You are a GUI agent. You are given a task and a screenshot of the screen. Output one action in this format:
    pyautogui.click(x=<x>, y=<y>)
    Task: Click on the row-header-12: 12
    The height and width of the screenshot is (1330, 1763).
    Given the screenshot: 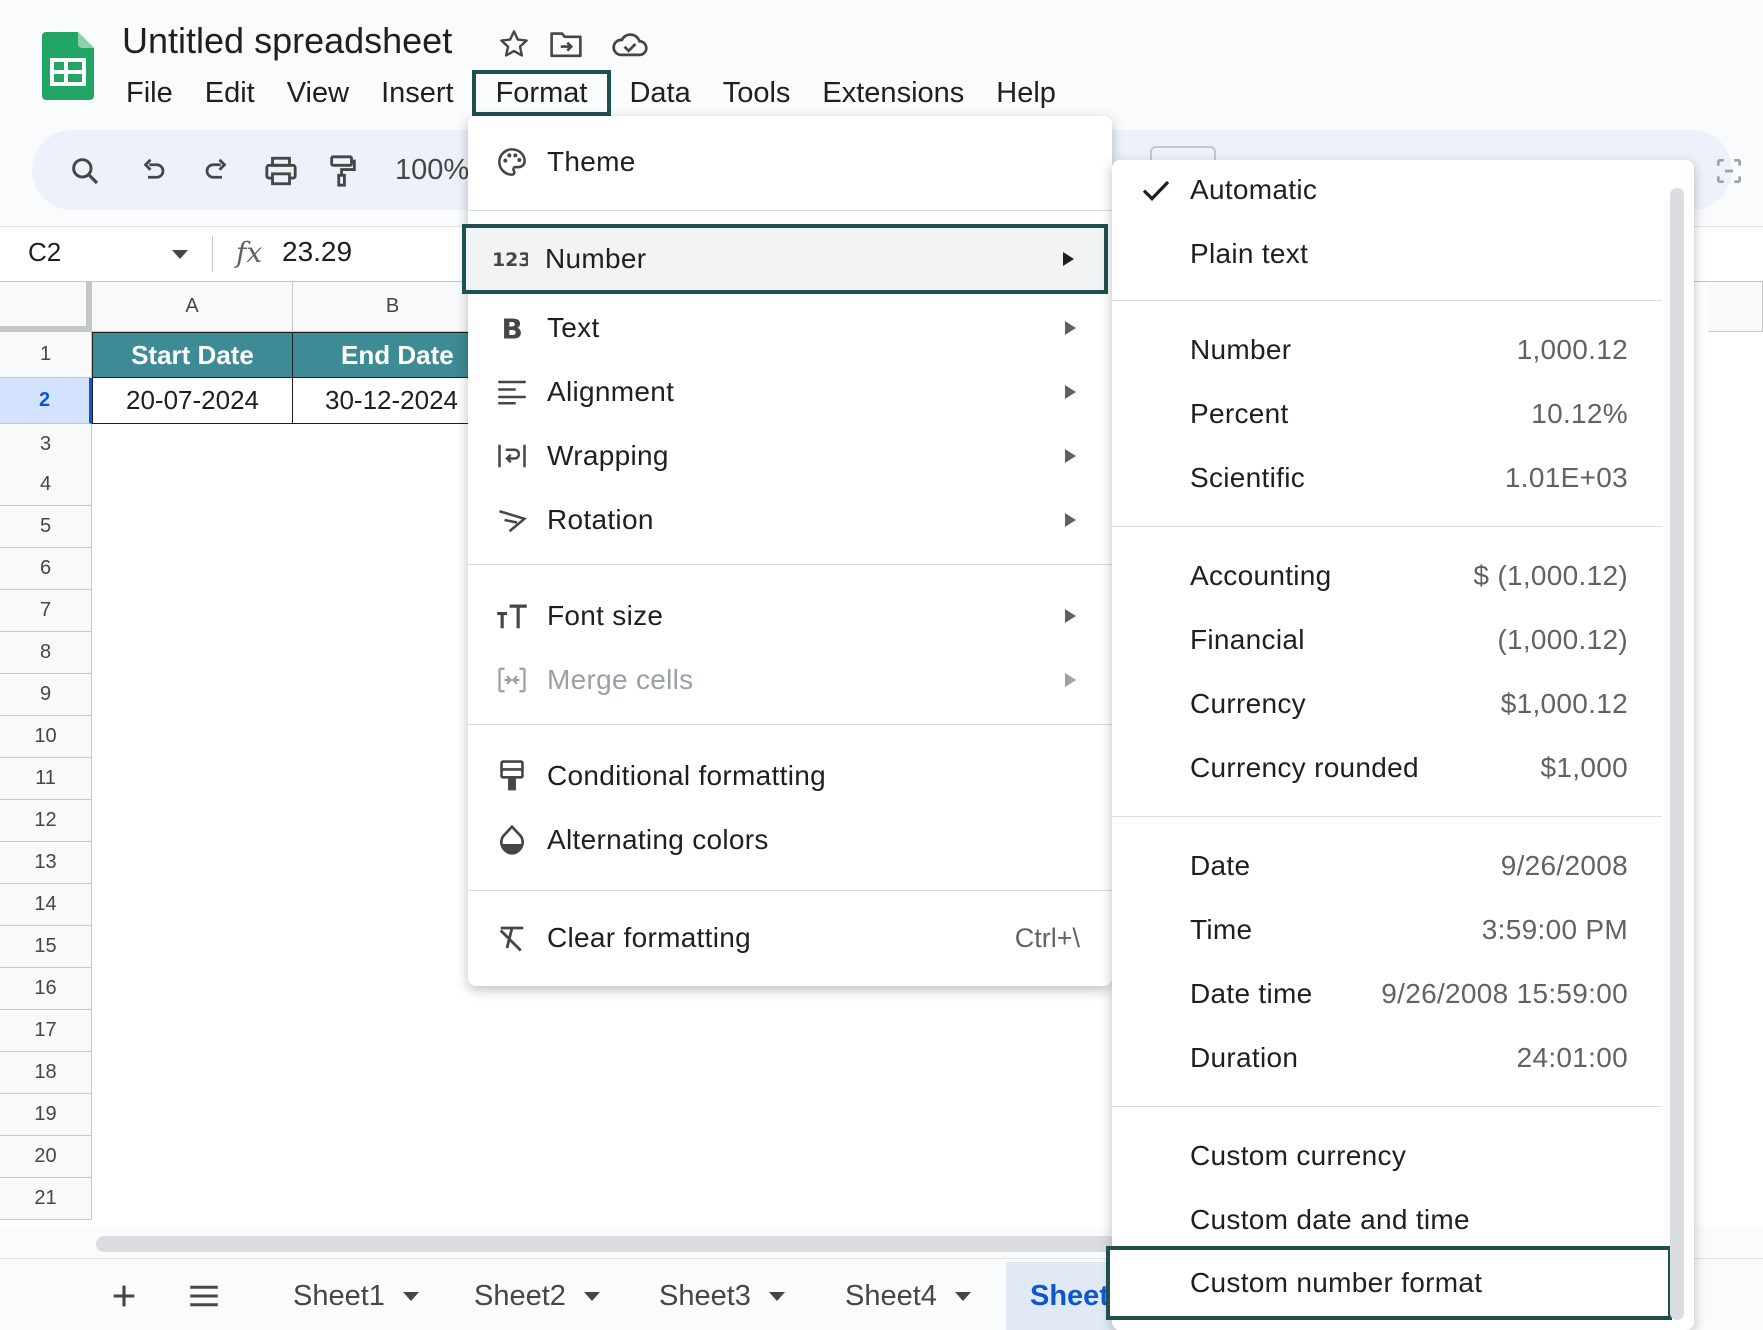 What is the action you would take?
    pyautogui.click(x=46, y=821)
    